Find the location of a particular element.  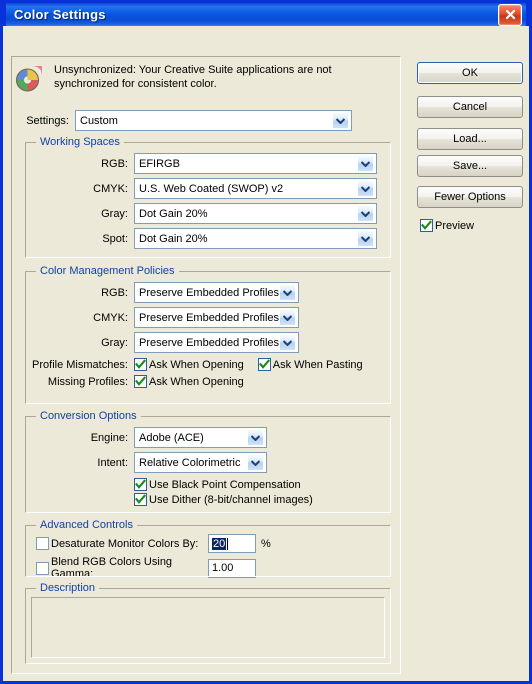

desaturate-value: 20 is located at coordinates (219, 543).